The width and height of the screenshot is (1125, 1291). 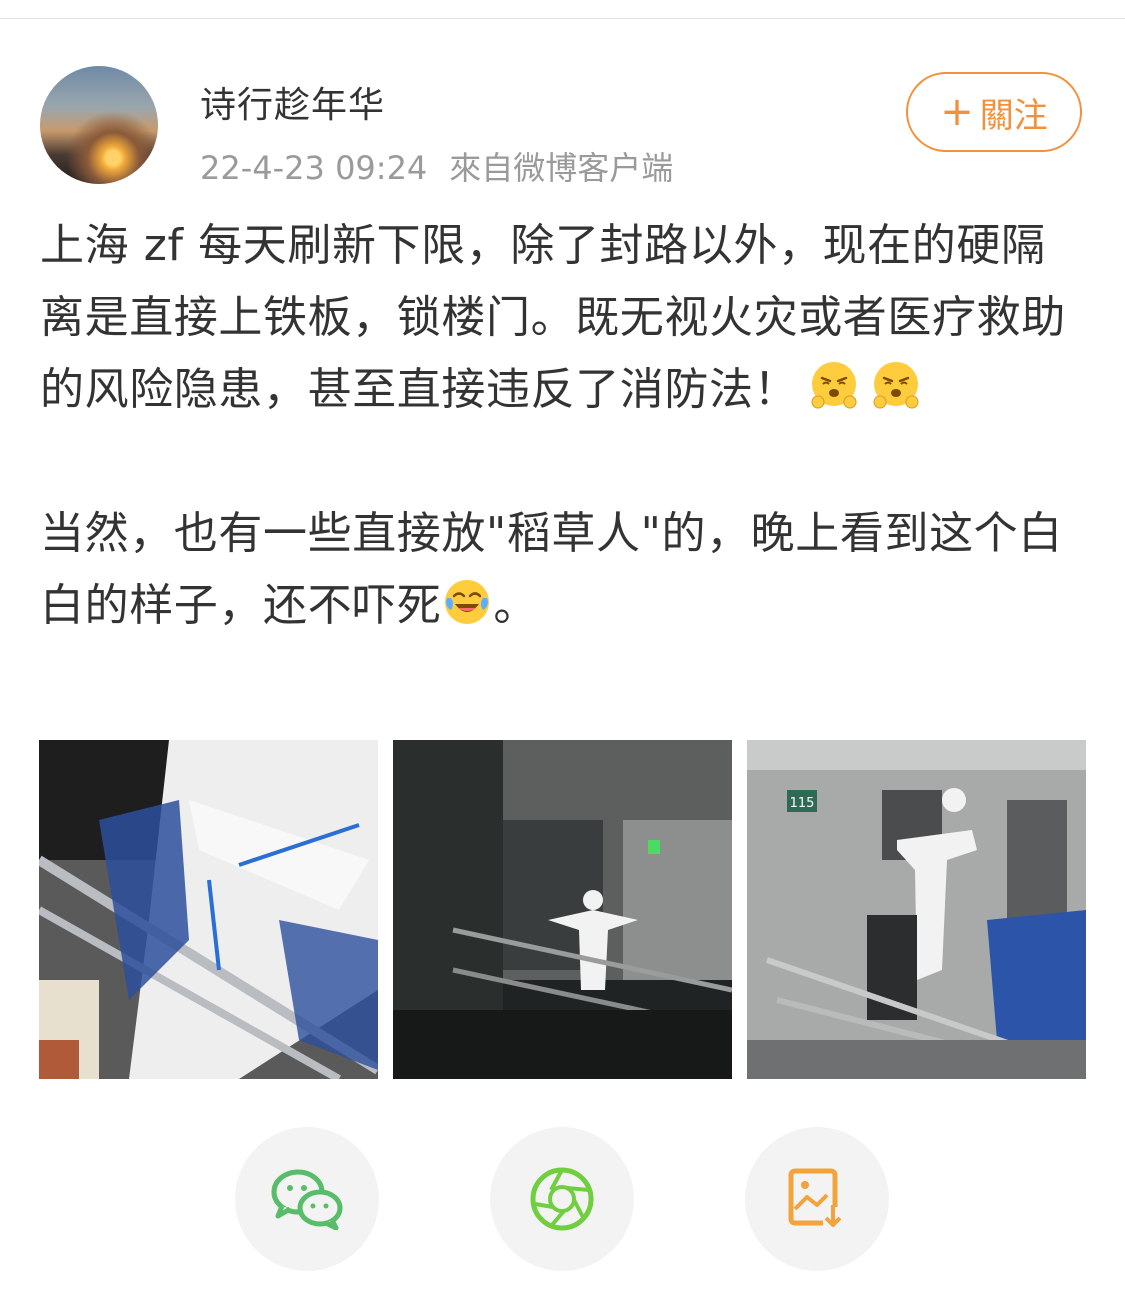 I want to click on share-wechat-button, so click(x=307, y=1199).